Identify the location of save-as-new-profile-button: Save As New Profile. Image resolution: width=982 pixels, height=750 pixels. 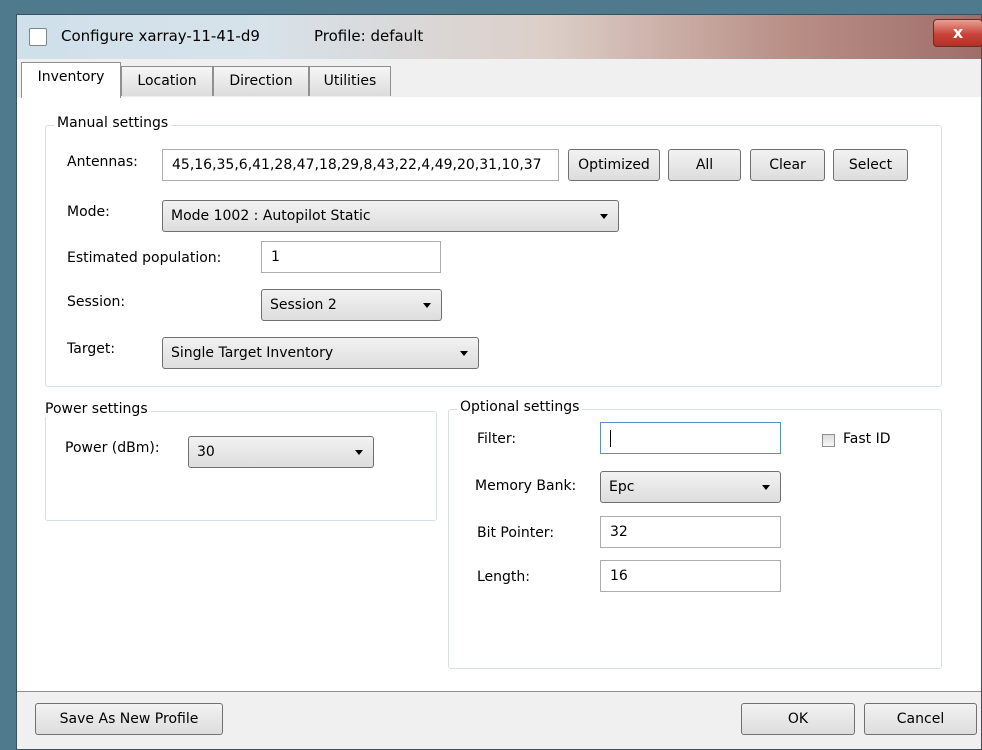
(129, 719).